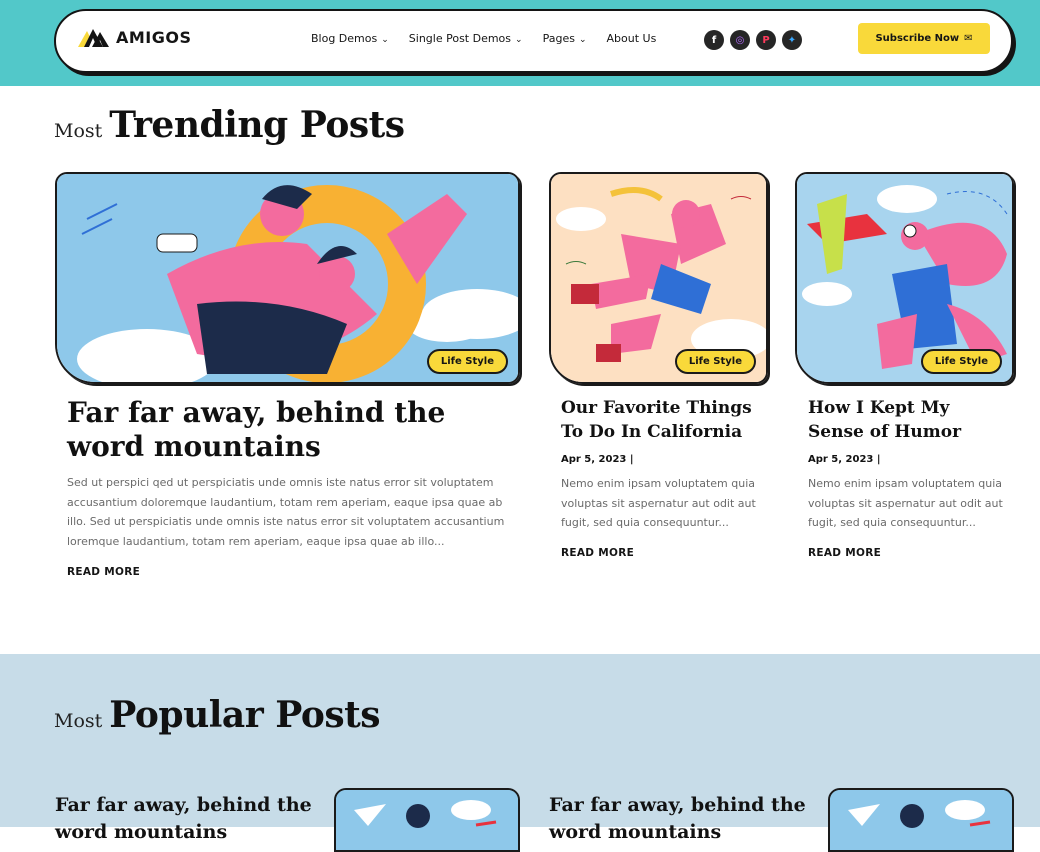 This screenshot has width=1040, height=852. What do you see at coordinates (968, 38) in the screenshot?
I see `envelope-icon: ✉` at bounding box center [968, 38].